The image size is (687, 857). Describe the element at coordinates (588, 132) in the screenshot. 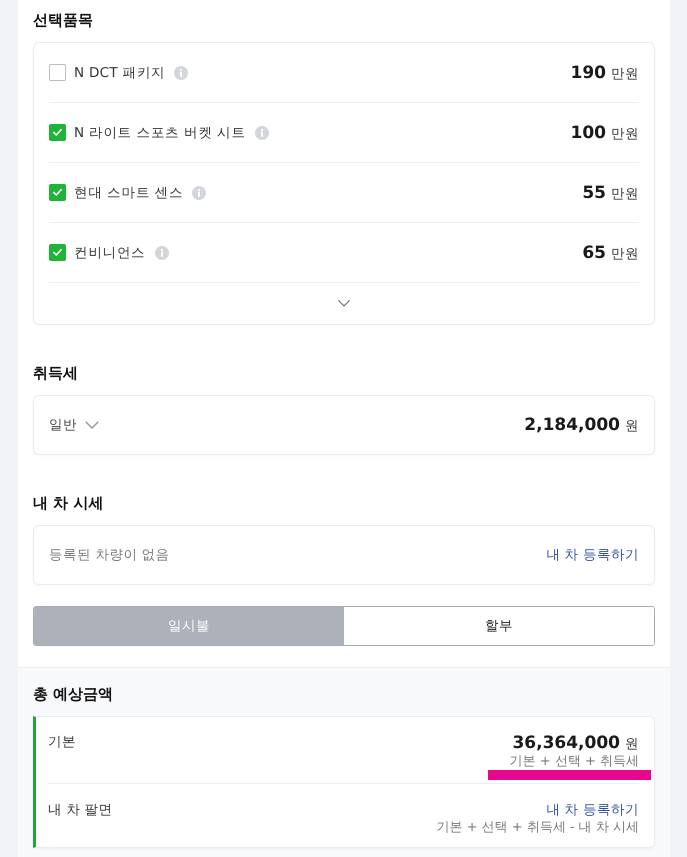

I see `price-amount: 100` at that location.